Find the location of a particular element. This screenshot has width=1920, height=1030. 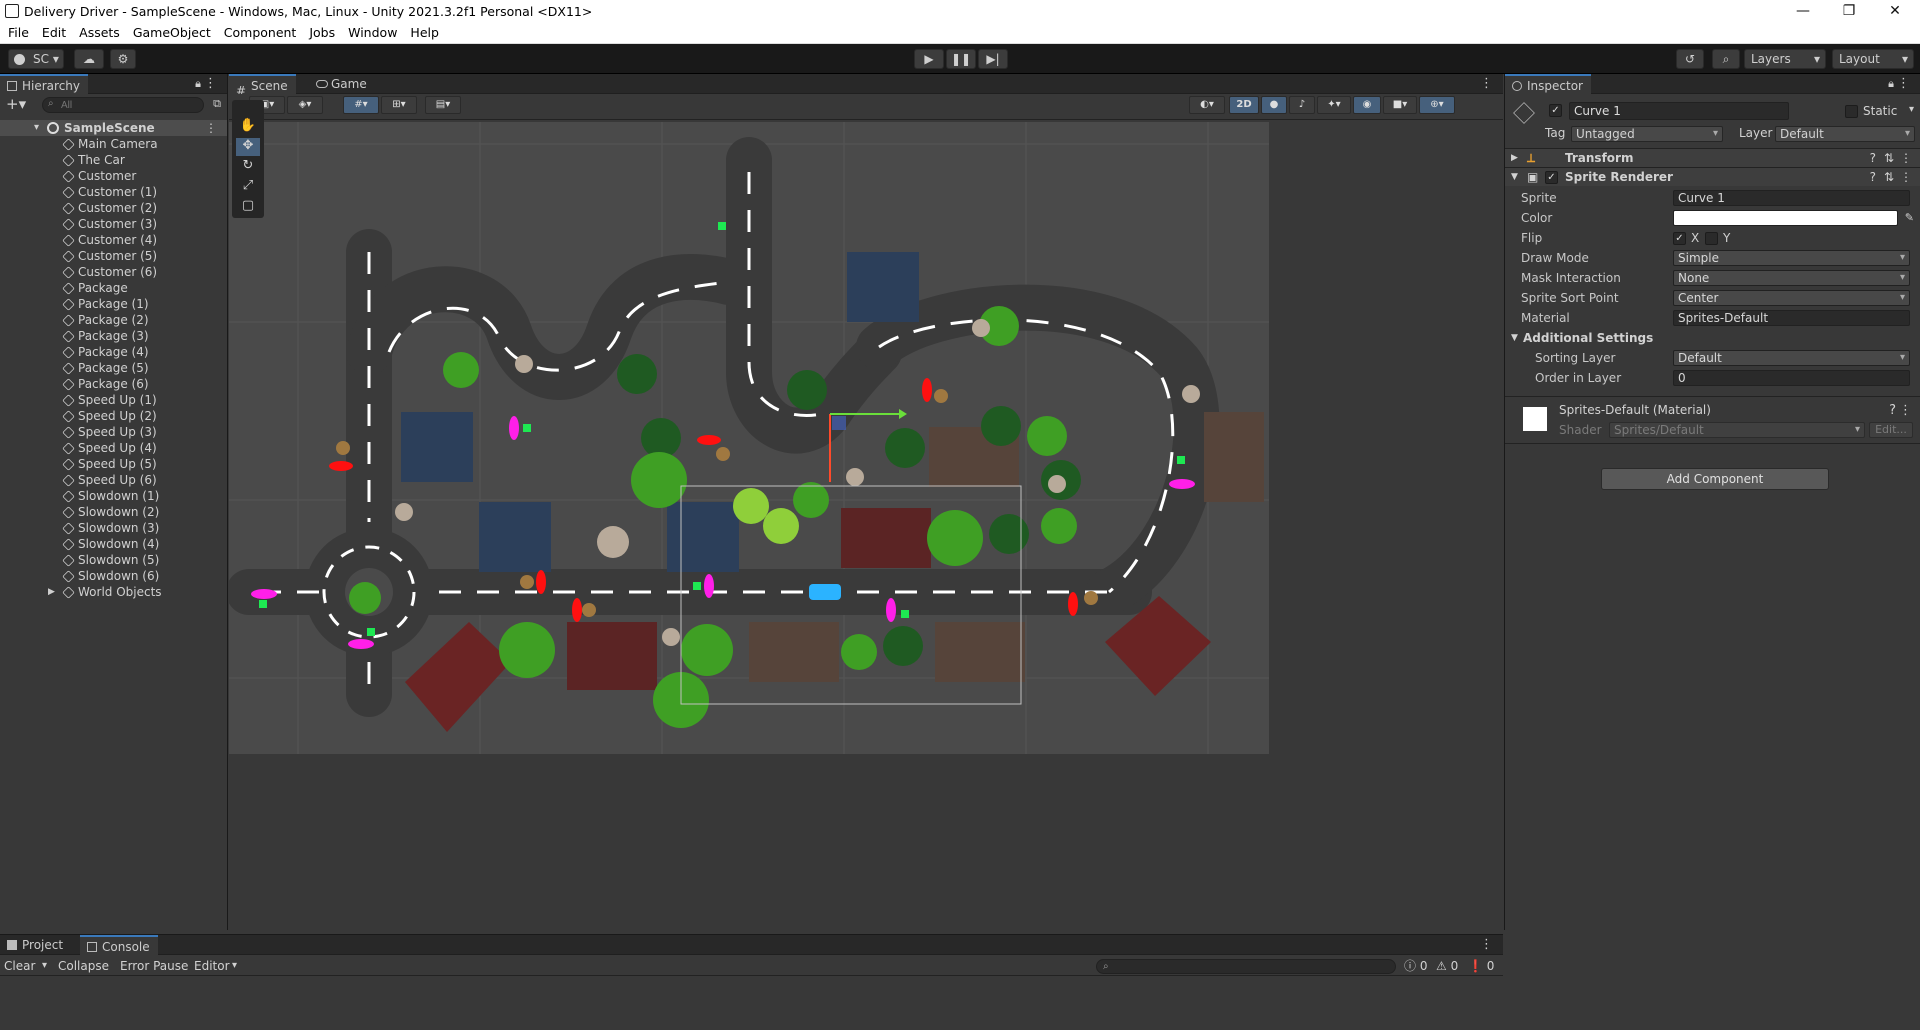

additional-settings-foldout: ▼ Additional Settings is located at coordinates (1712, 338).